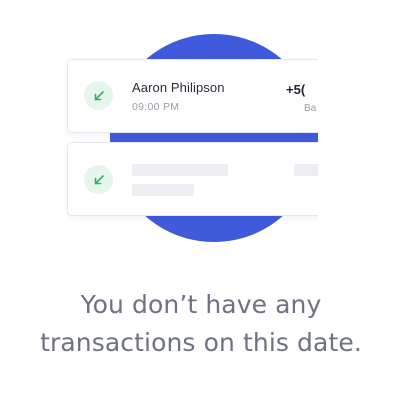  Describe the element at coordinates (310, 108) in the screenshot. I see `transaction-subtext: Ba` at that location.